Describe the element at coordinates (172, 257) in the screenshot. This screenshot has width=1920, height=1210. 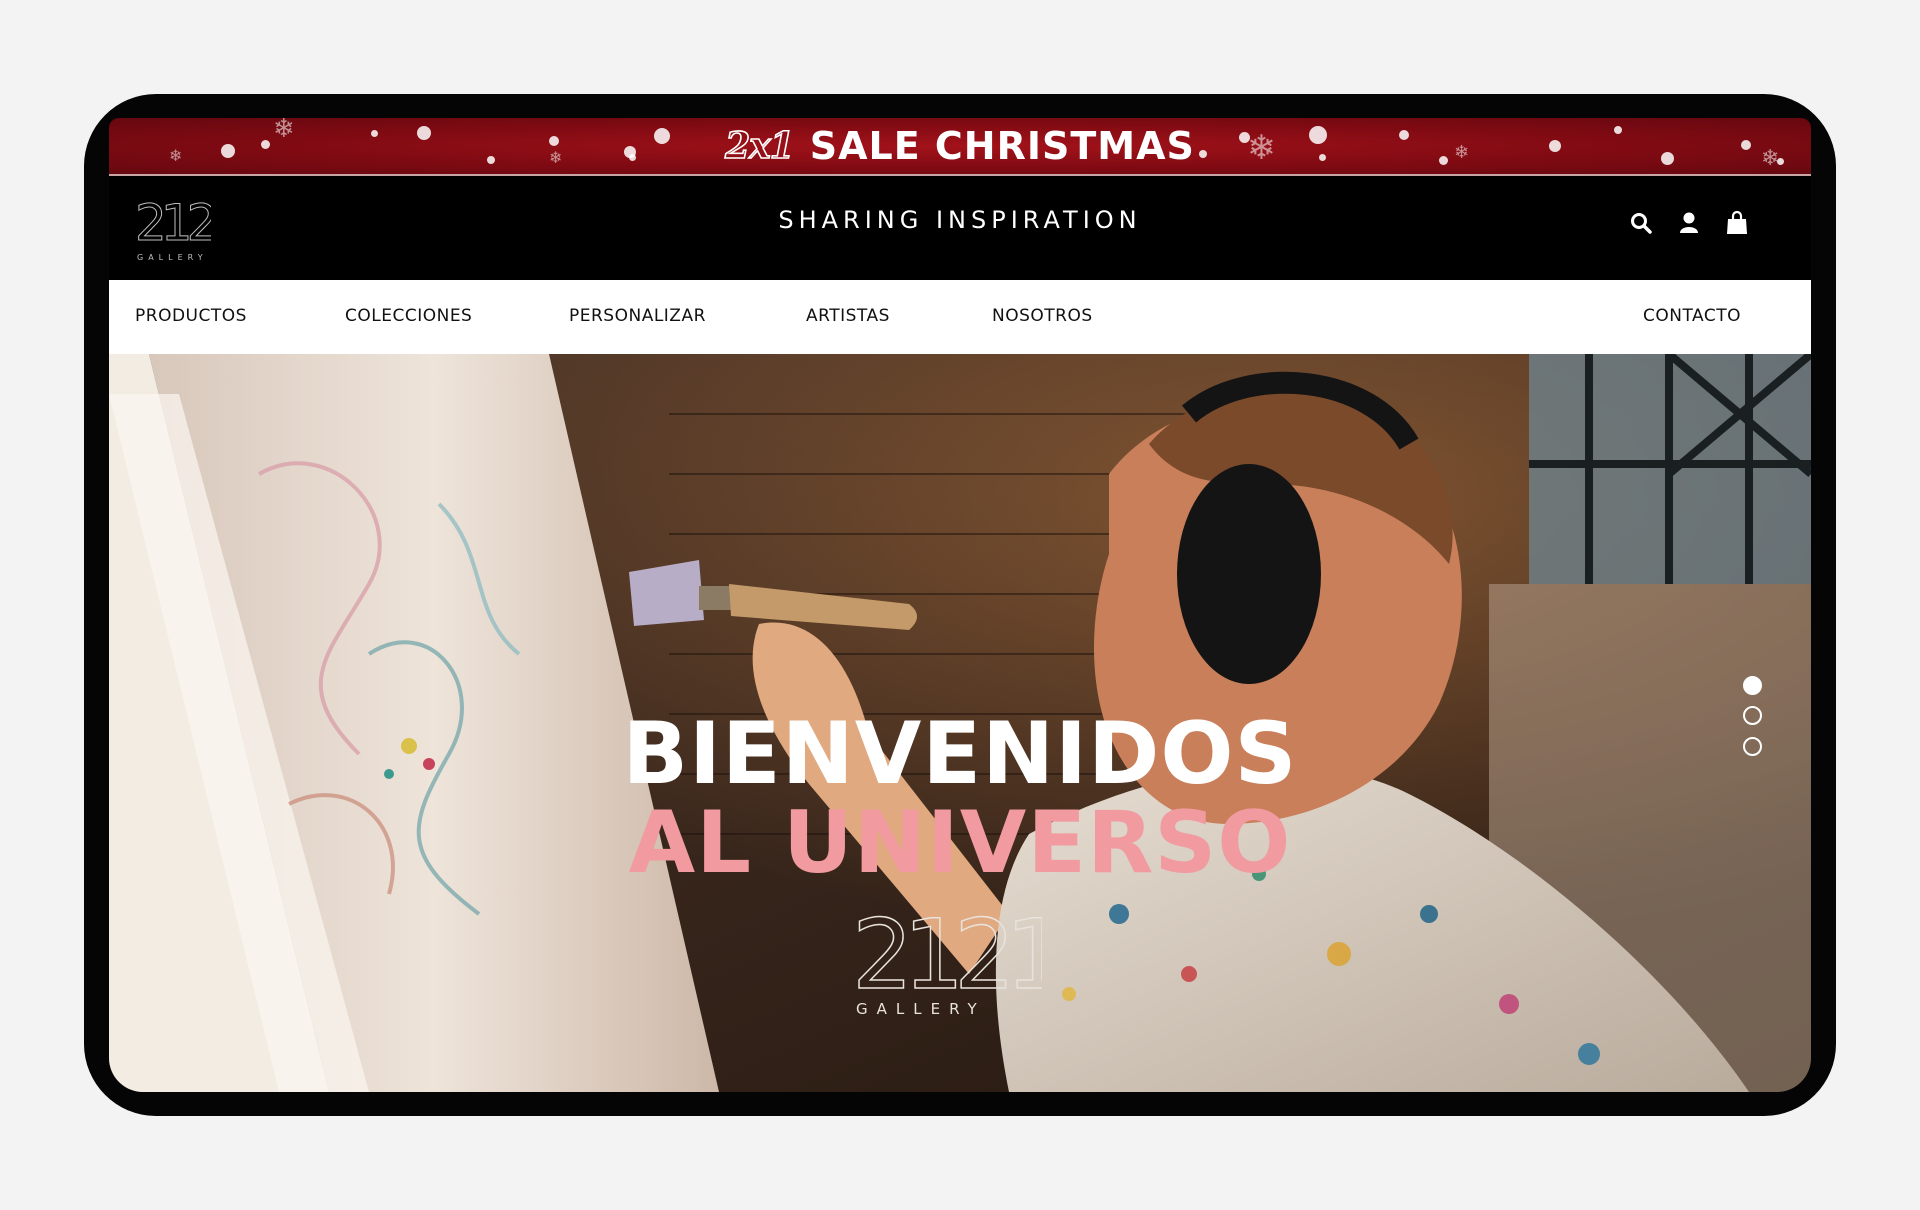
I see `logo-word: GALLERY` at that location.